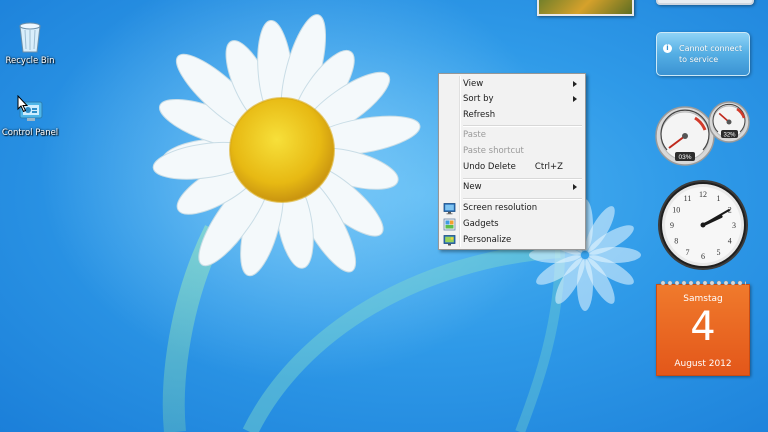 This screenshot has width=768, height=432. Describe the element at coordinates (487, 240) in the screenshot. I see `menu-item-personalize-label: Personalize` at that location.